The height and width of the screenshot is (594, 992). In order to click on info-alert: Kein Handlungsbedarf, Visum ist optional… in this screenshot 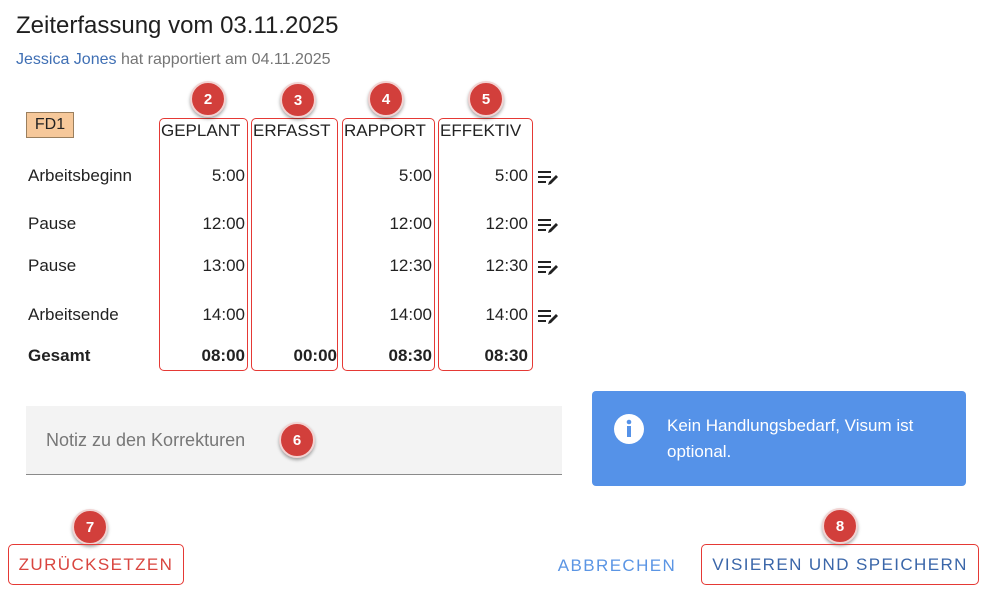, I will do `click(779, 438)`.